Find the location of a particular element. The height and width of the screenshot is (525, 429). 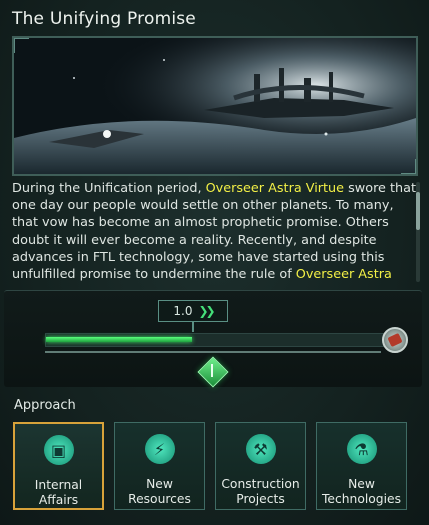

progress-value-box: 1.0 ❯❯ is located at coordinates (193, 311).